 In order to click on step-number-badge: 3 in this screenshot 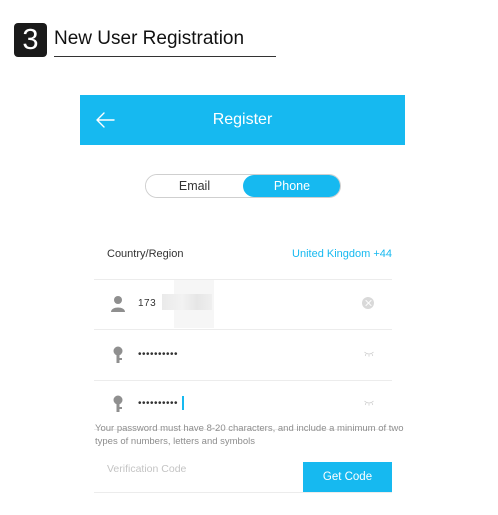, I will do `click(30, 40)`.